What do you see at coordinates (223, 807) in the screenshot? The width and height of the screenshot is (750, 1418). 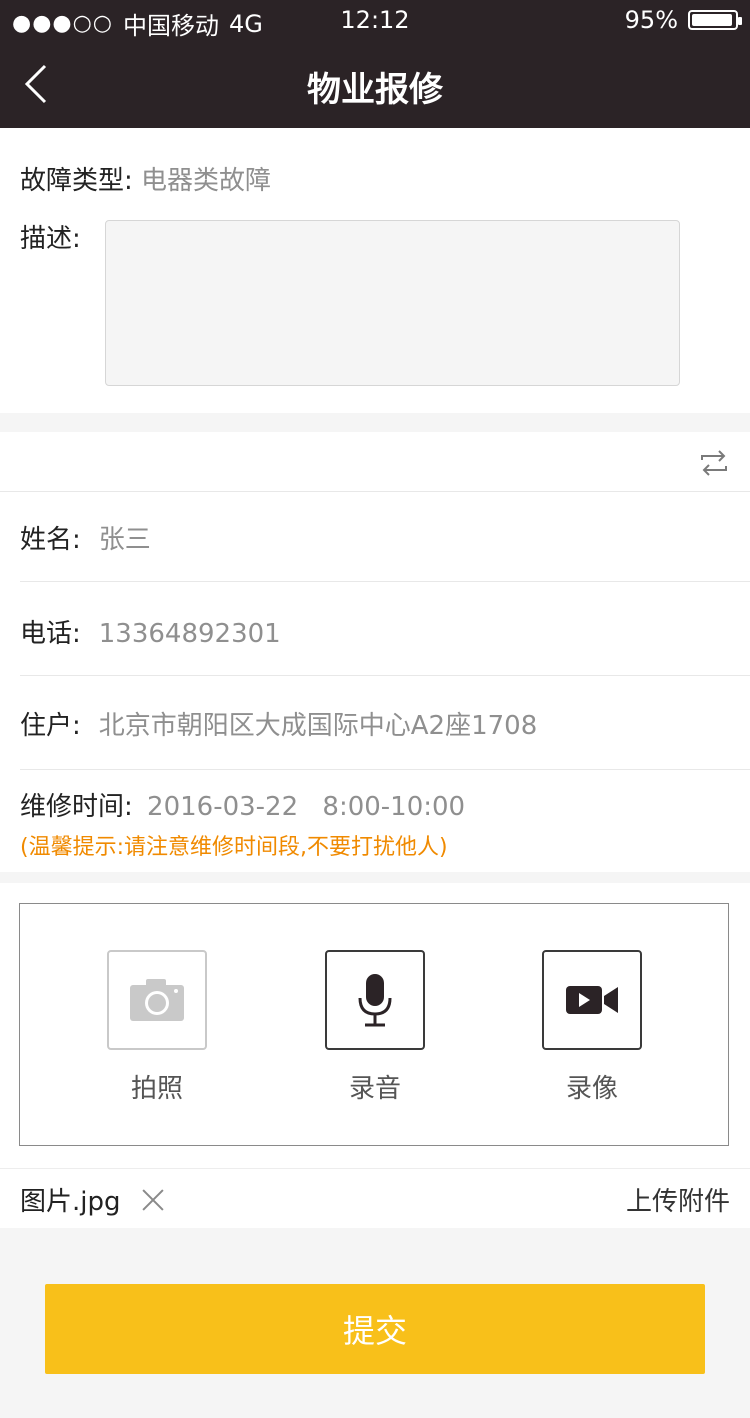 I see `repair-date: 2016-03-22` at bounding box center [223, 807].